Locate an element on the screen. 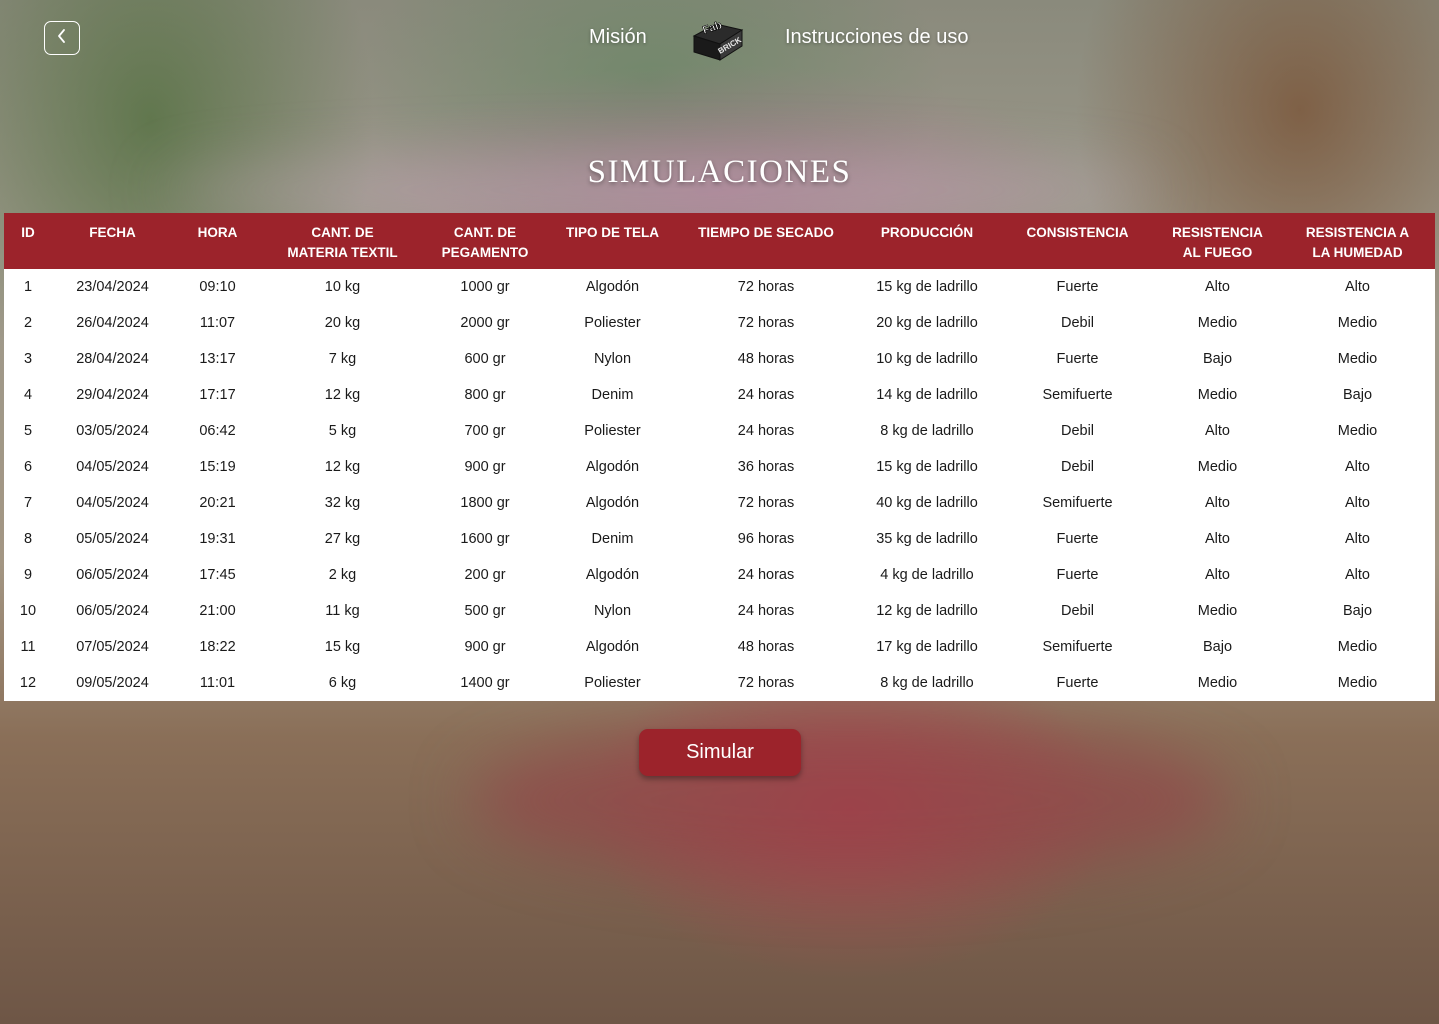  nav-link-mision: Misión is located at coordinates (618, 37).